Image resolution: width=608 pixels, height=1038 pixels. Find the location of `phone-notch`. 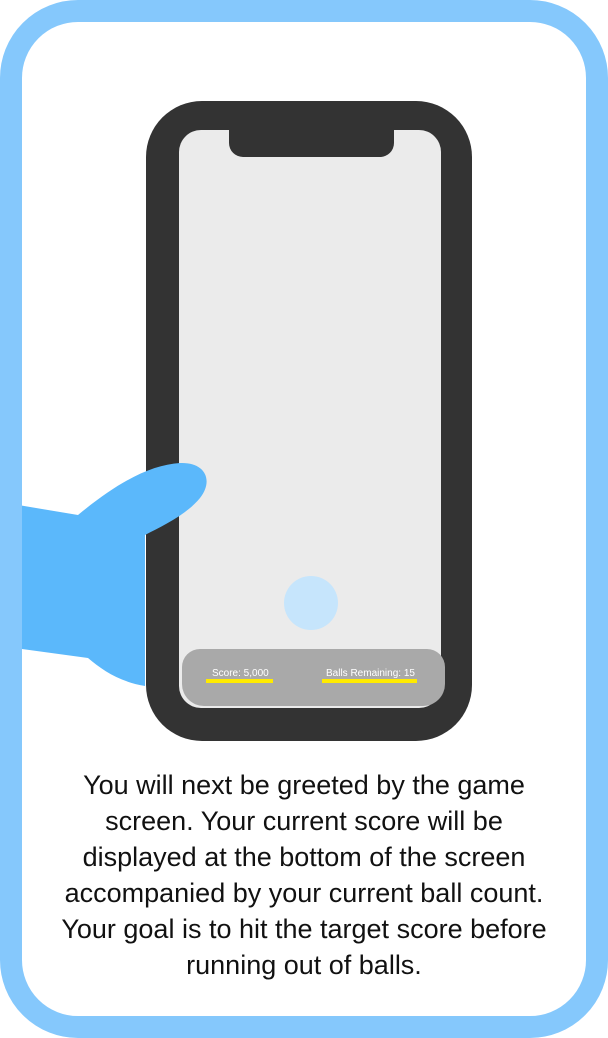

phone-notch is located at coordinates (311, 137).